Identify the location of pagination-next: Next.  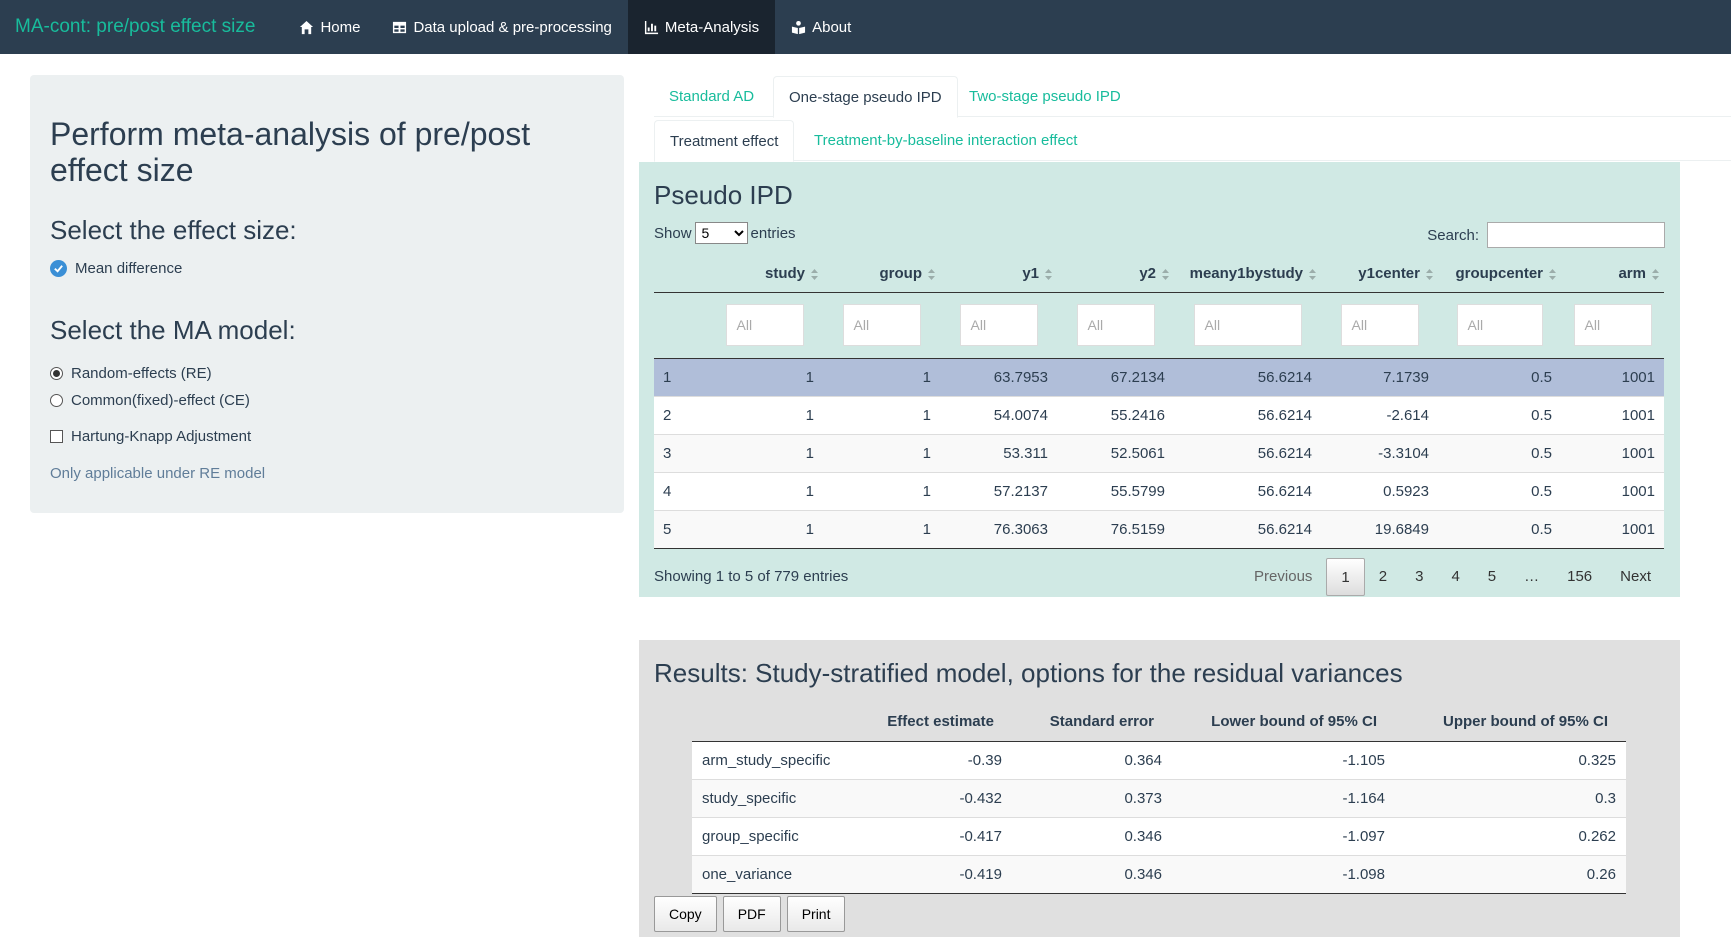
(1635, 577).